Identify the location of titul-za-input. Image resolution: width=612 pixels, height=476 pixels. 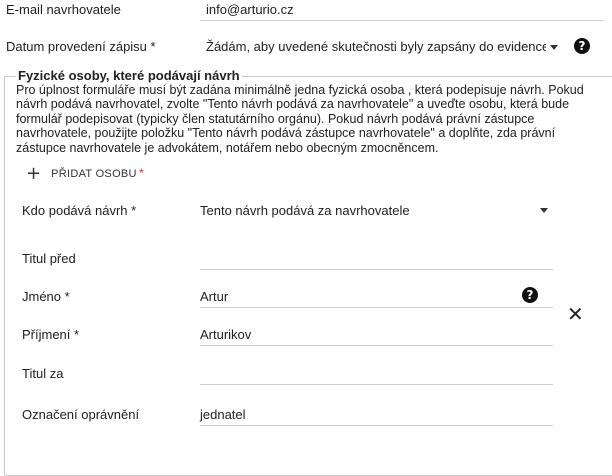
(375, 374).